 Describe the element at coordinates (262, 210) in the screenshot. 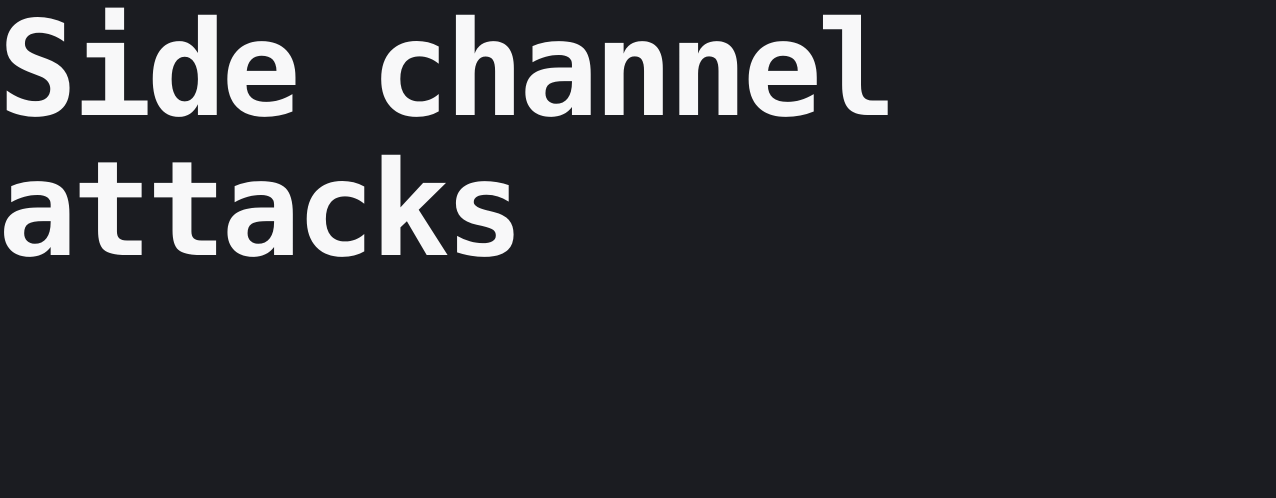

I see `title-line-2: attacks` at that location.